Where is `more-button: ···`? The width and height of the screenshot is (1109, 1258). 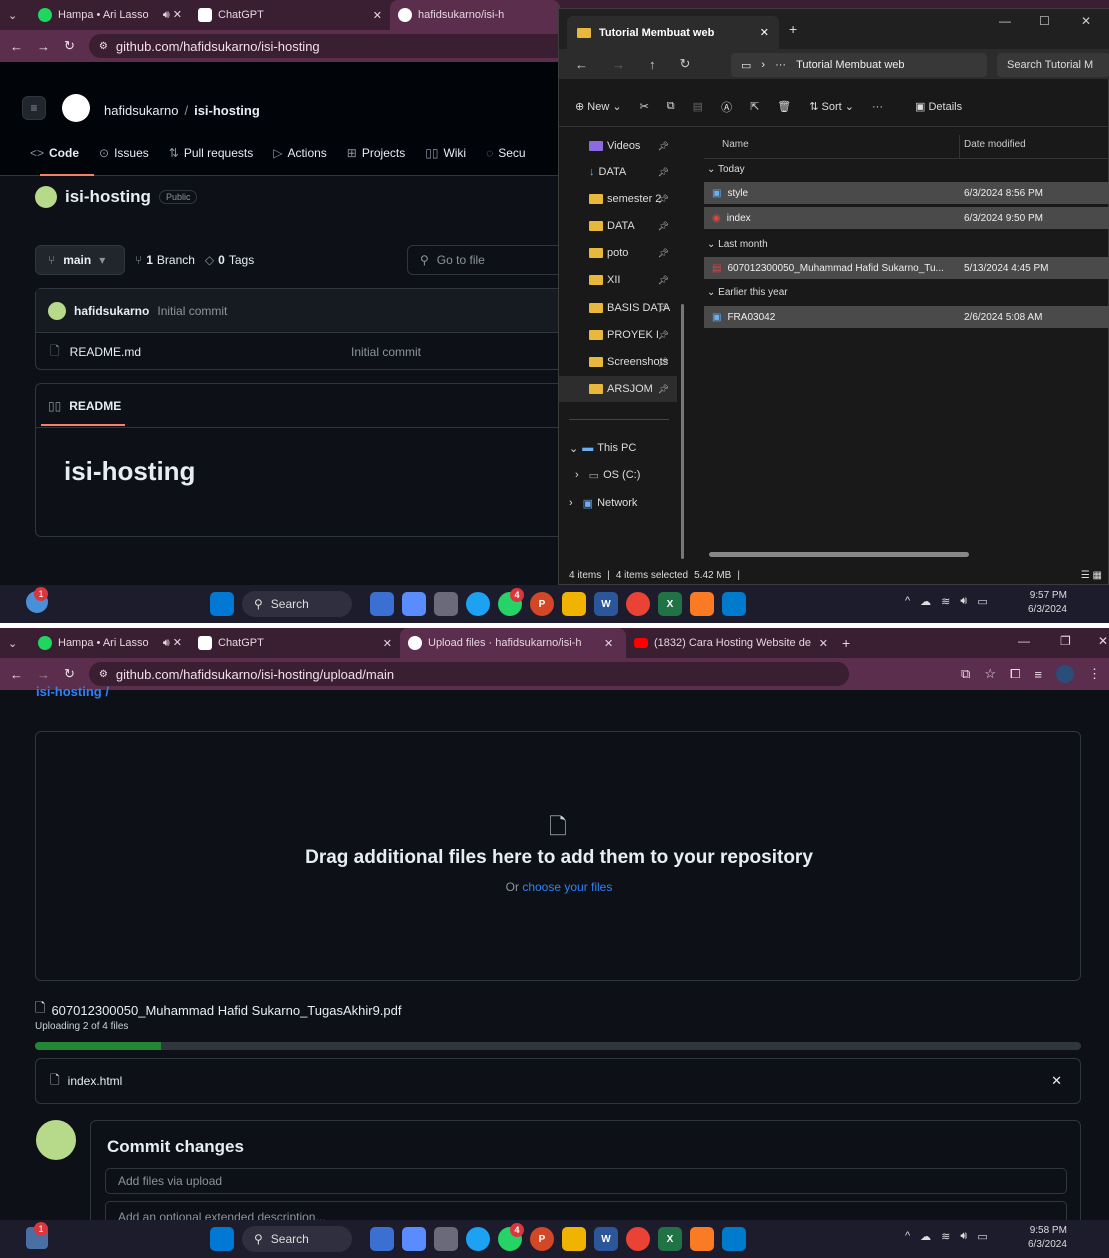
more-button: ··· is located at coordinates (877, 107).